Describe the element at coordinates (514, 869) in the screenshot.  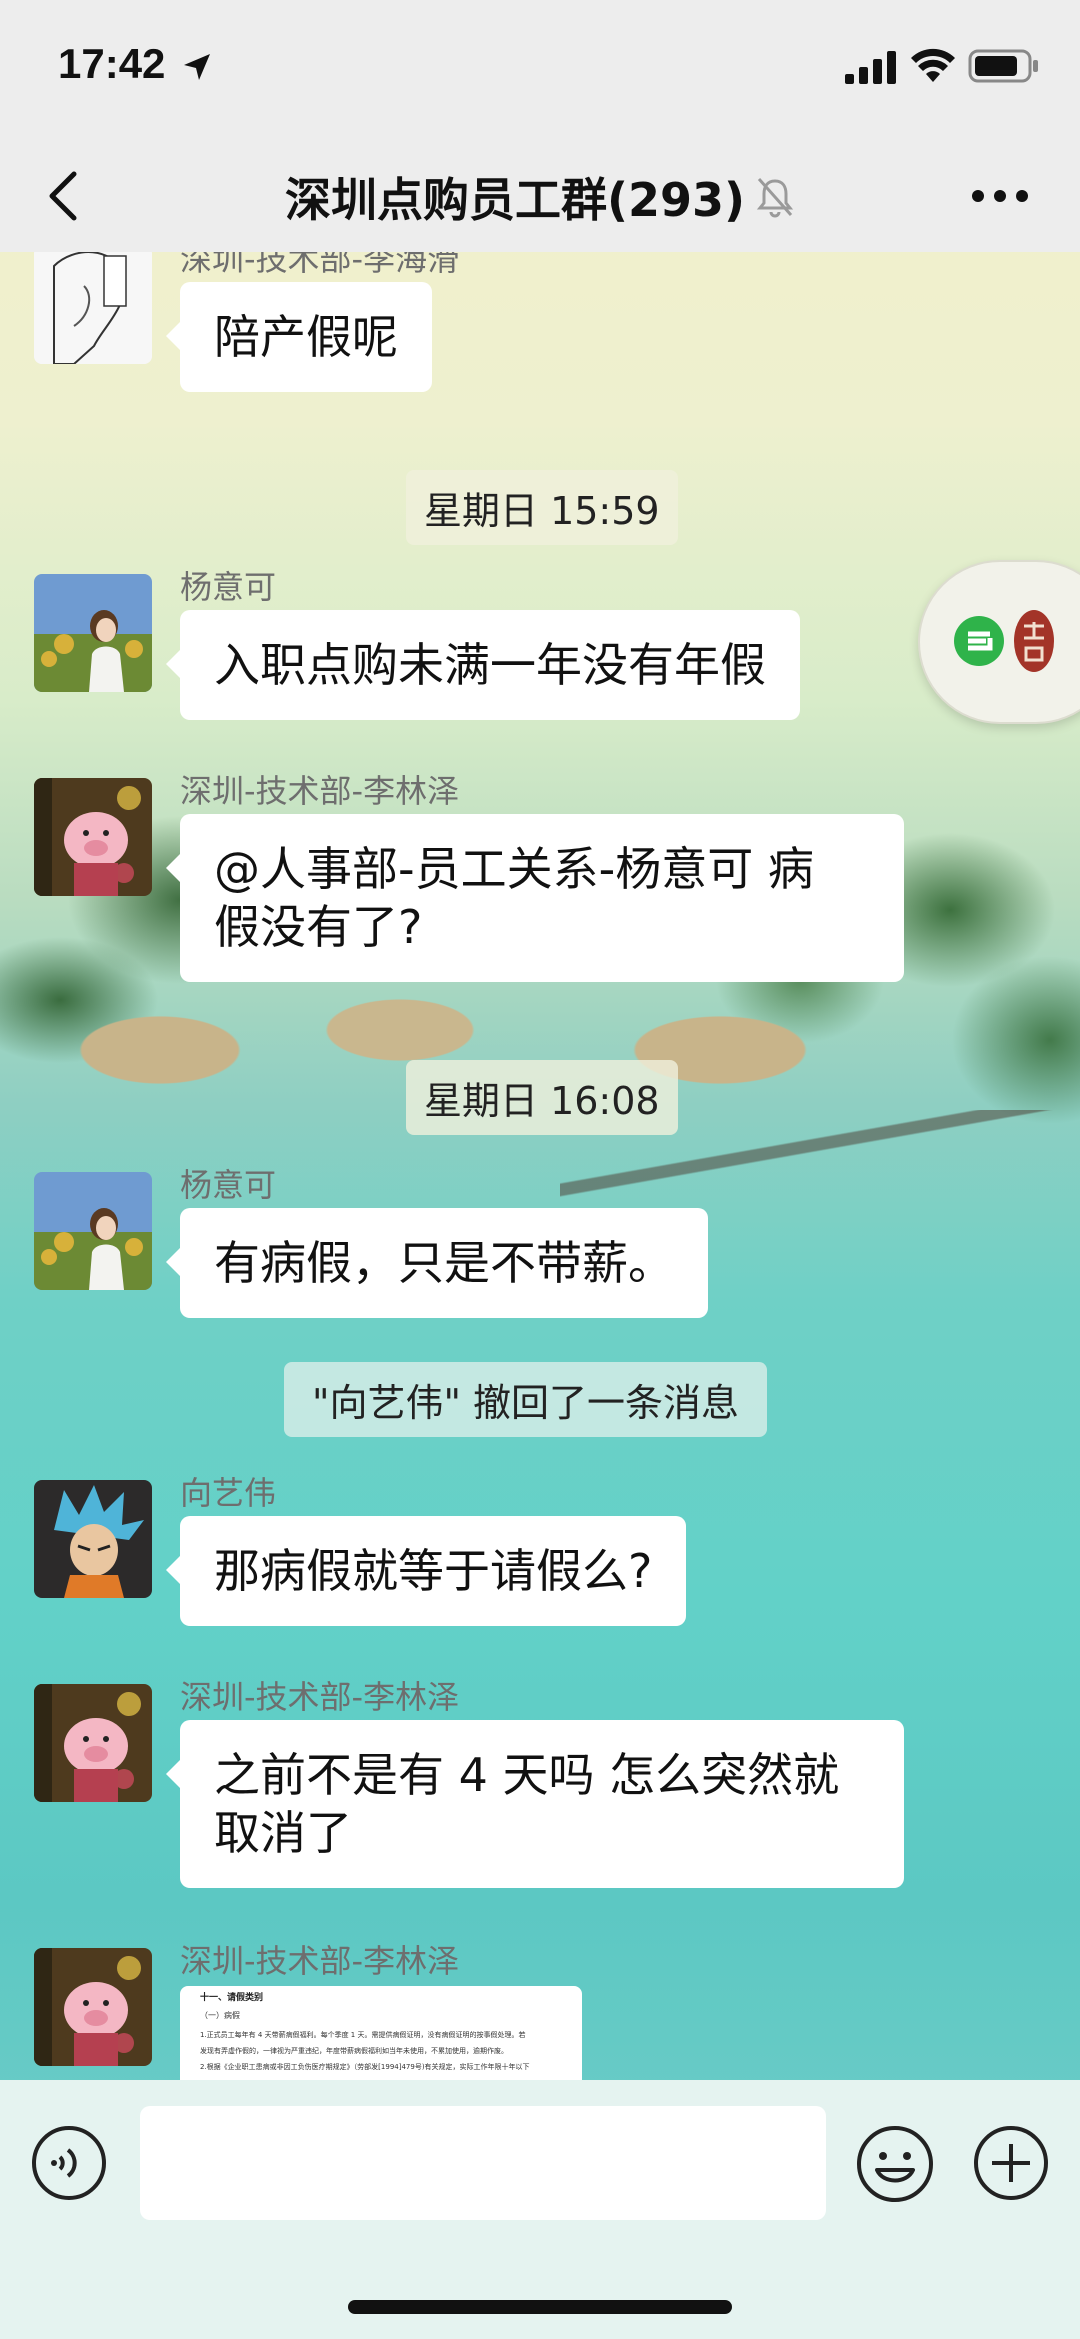
I see `message-text-line: @人事部-员工关系-杨意可 病` at that location.